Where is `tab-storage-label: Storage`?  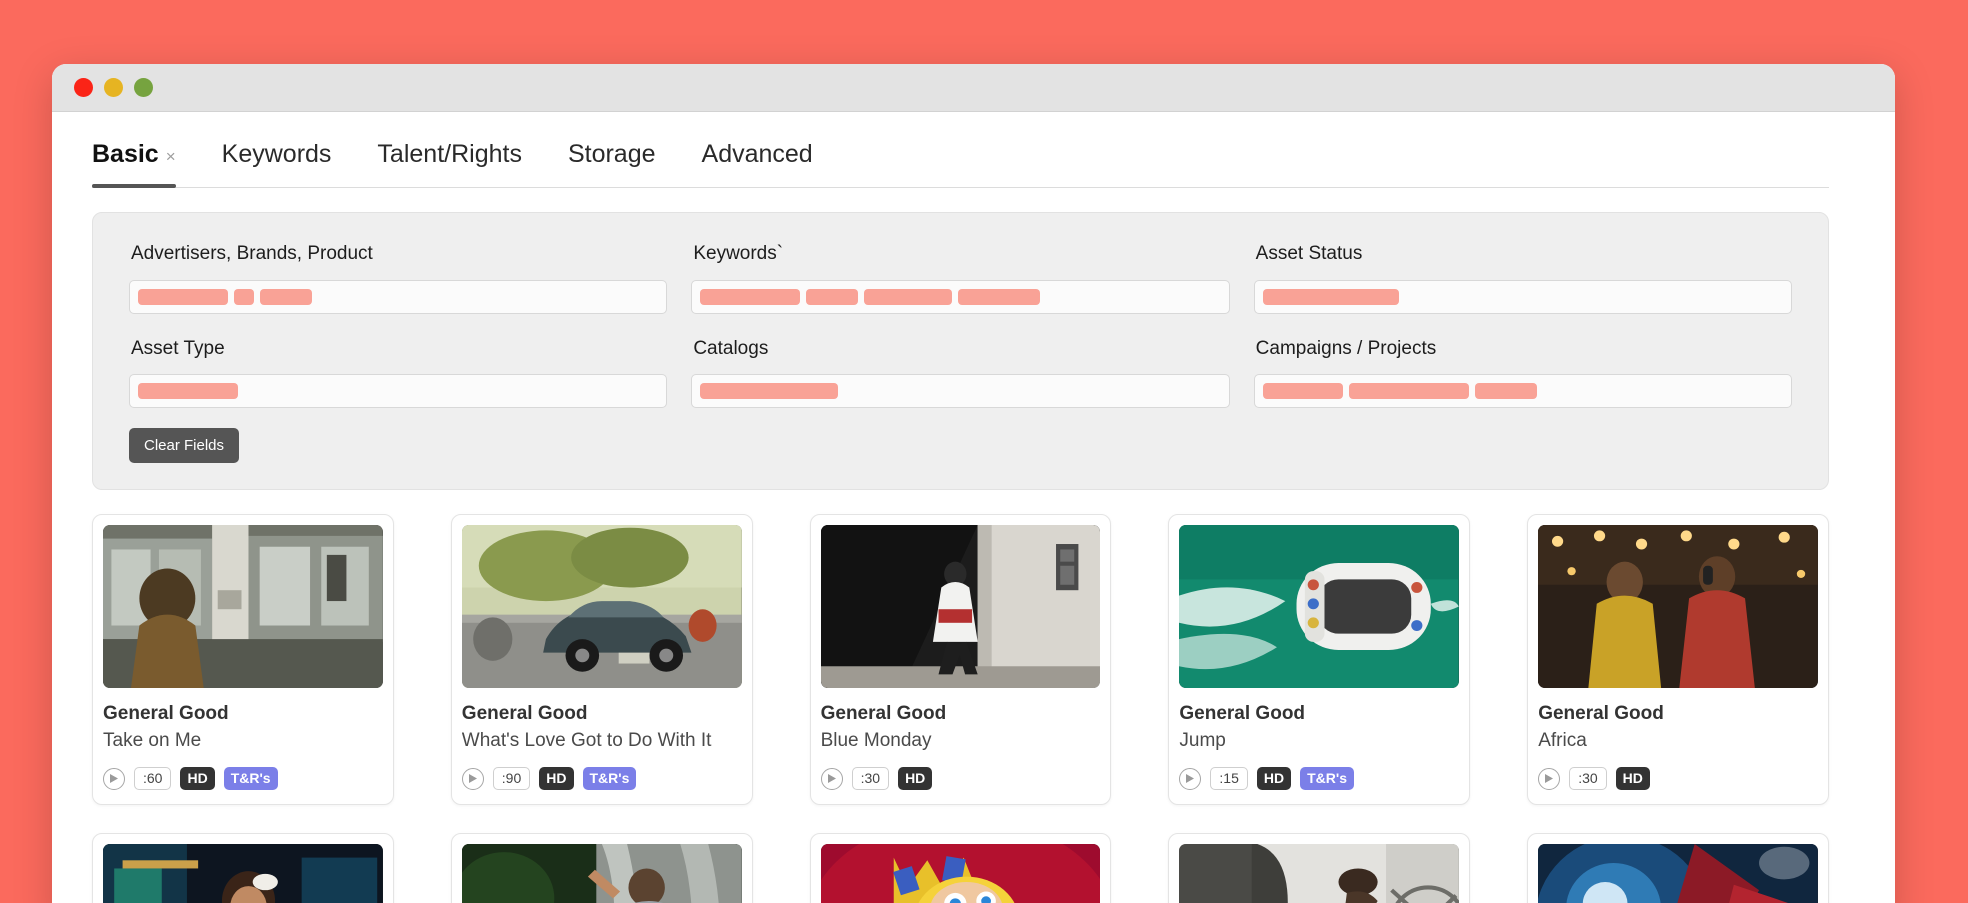
tab-storage-label: Storage is located at coordinates (611, 154).